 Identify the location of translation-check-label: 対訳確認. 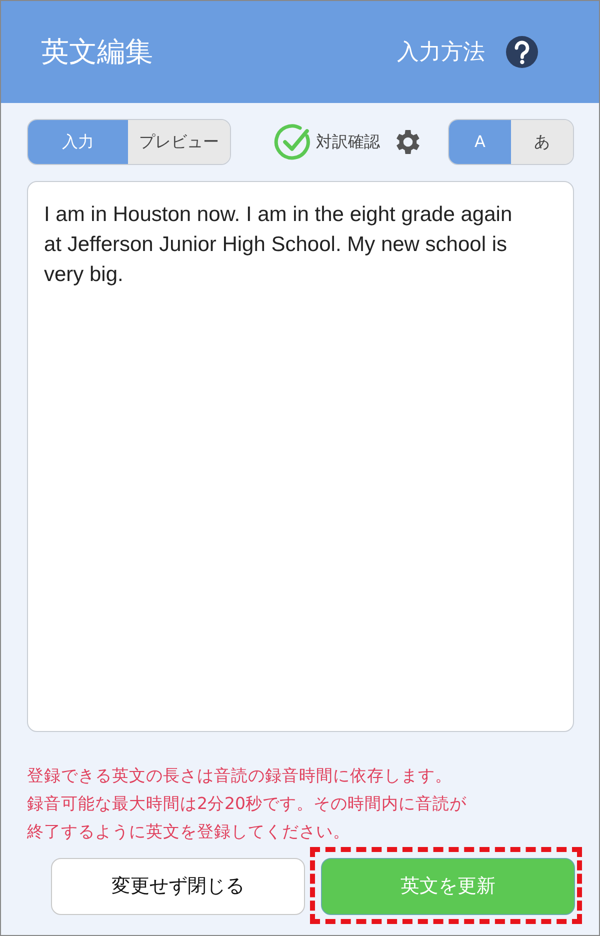
(348, 142).